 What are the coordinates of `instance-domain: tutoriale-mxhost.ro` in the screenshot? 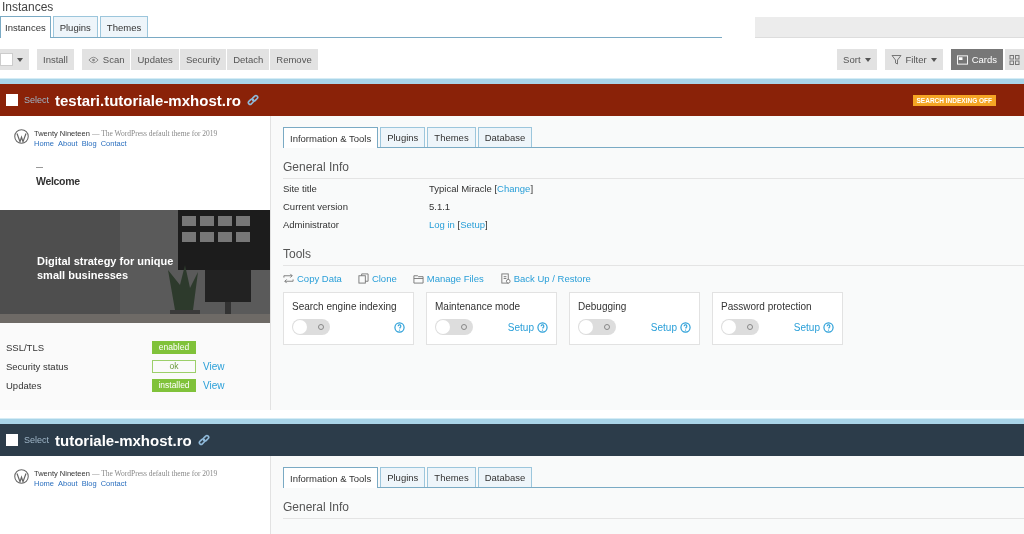 It's located at (123, 440).